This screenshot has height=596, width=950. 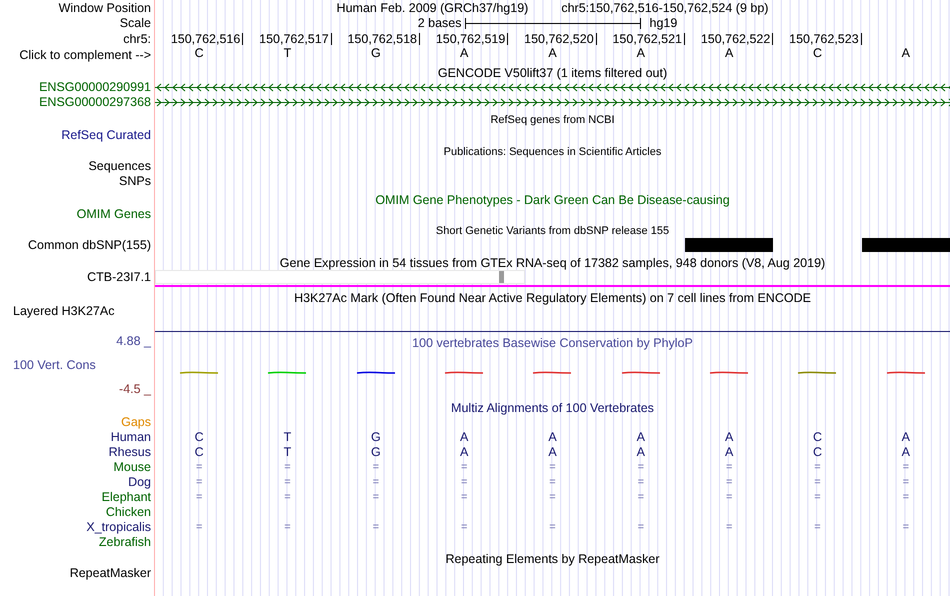 What do you see at coordinates (824, 39) in the screenshot?
I see `ruler-position: 150,762,523` at bounding box center [824, 39].